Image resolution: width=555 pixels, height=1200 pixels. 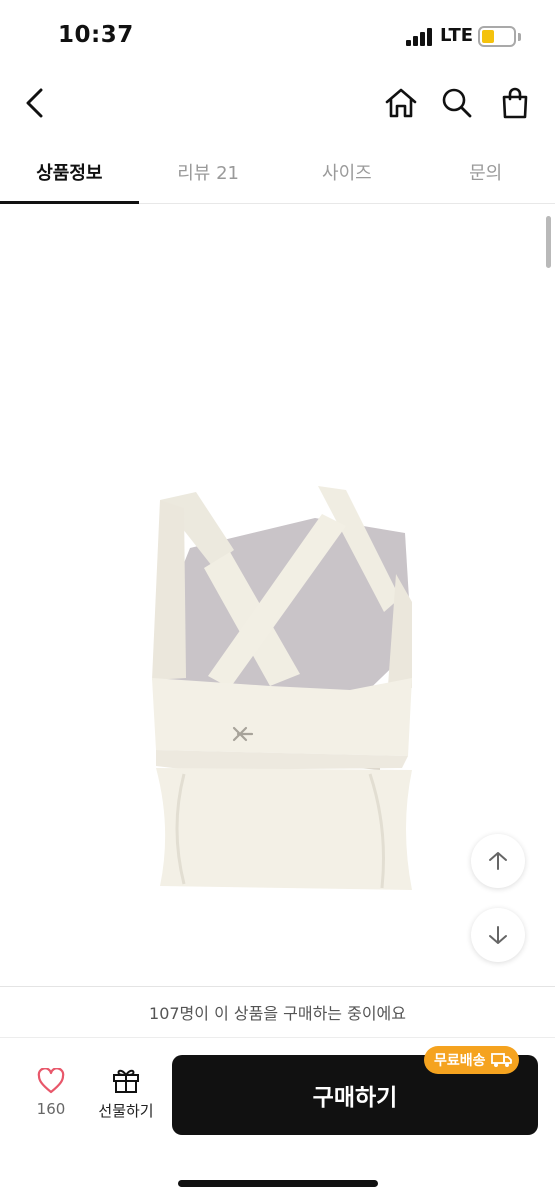 What do you see at coordinates (347, 171) in the screenshot?
I see `tab-size: 사이즈` at bounding box center [347, 171].